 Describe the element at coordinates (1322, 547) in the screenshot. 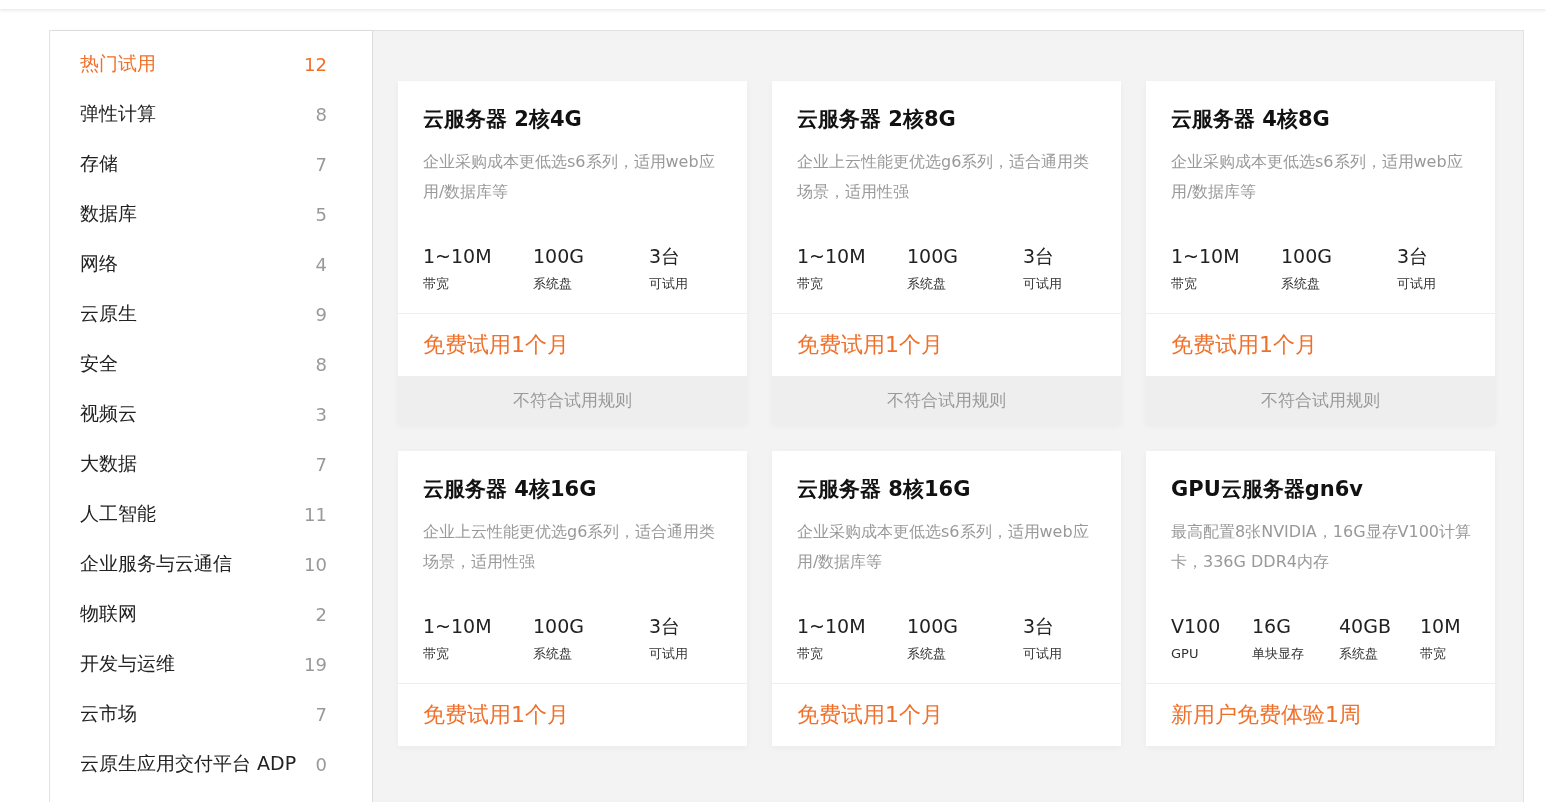

I see `product-description: 最高配置8张NVIDIA，16G显存V100计算卡，336G DDR4内存` at that location.